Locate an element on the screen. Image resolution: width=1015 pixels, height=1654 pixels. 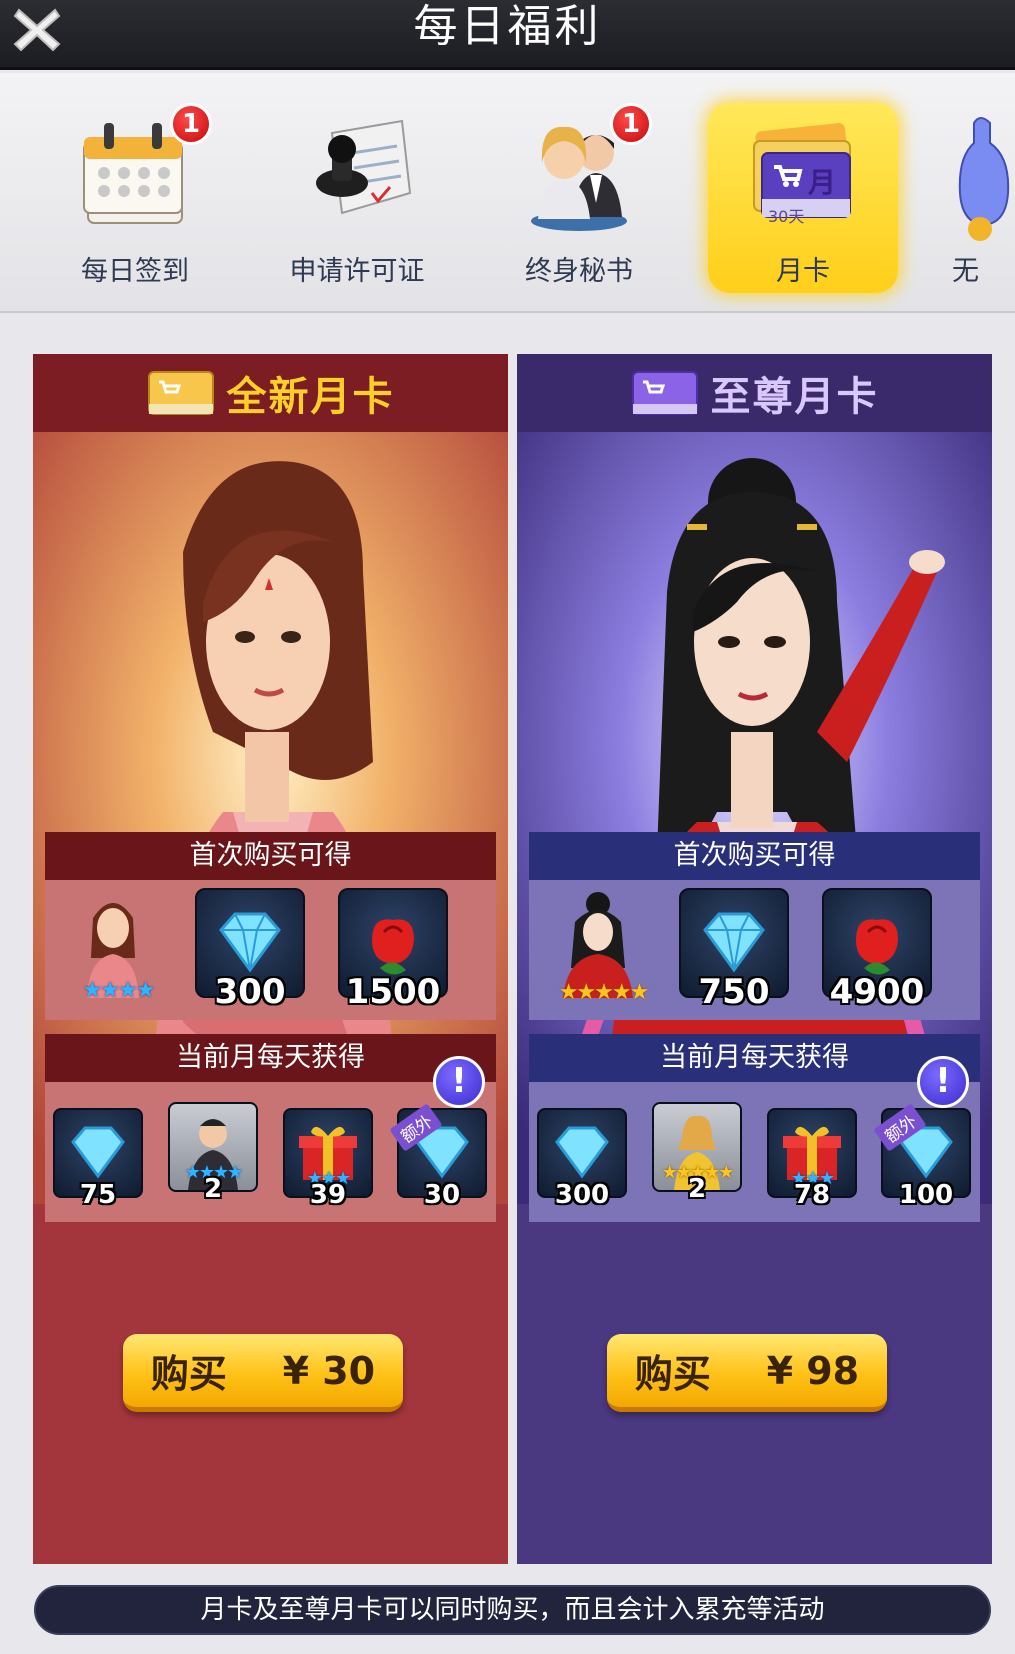
page-title: 每日福利 is located at coordinates (507, 26).